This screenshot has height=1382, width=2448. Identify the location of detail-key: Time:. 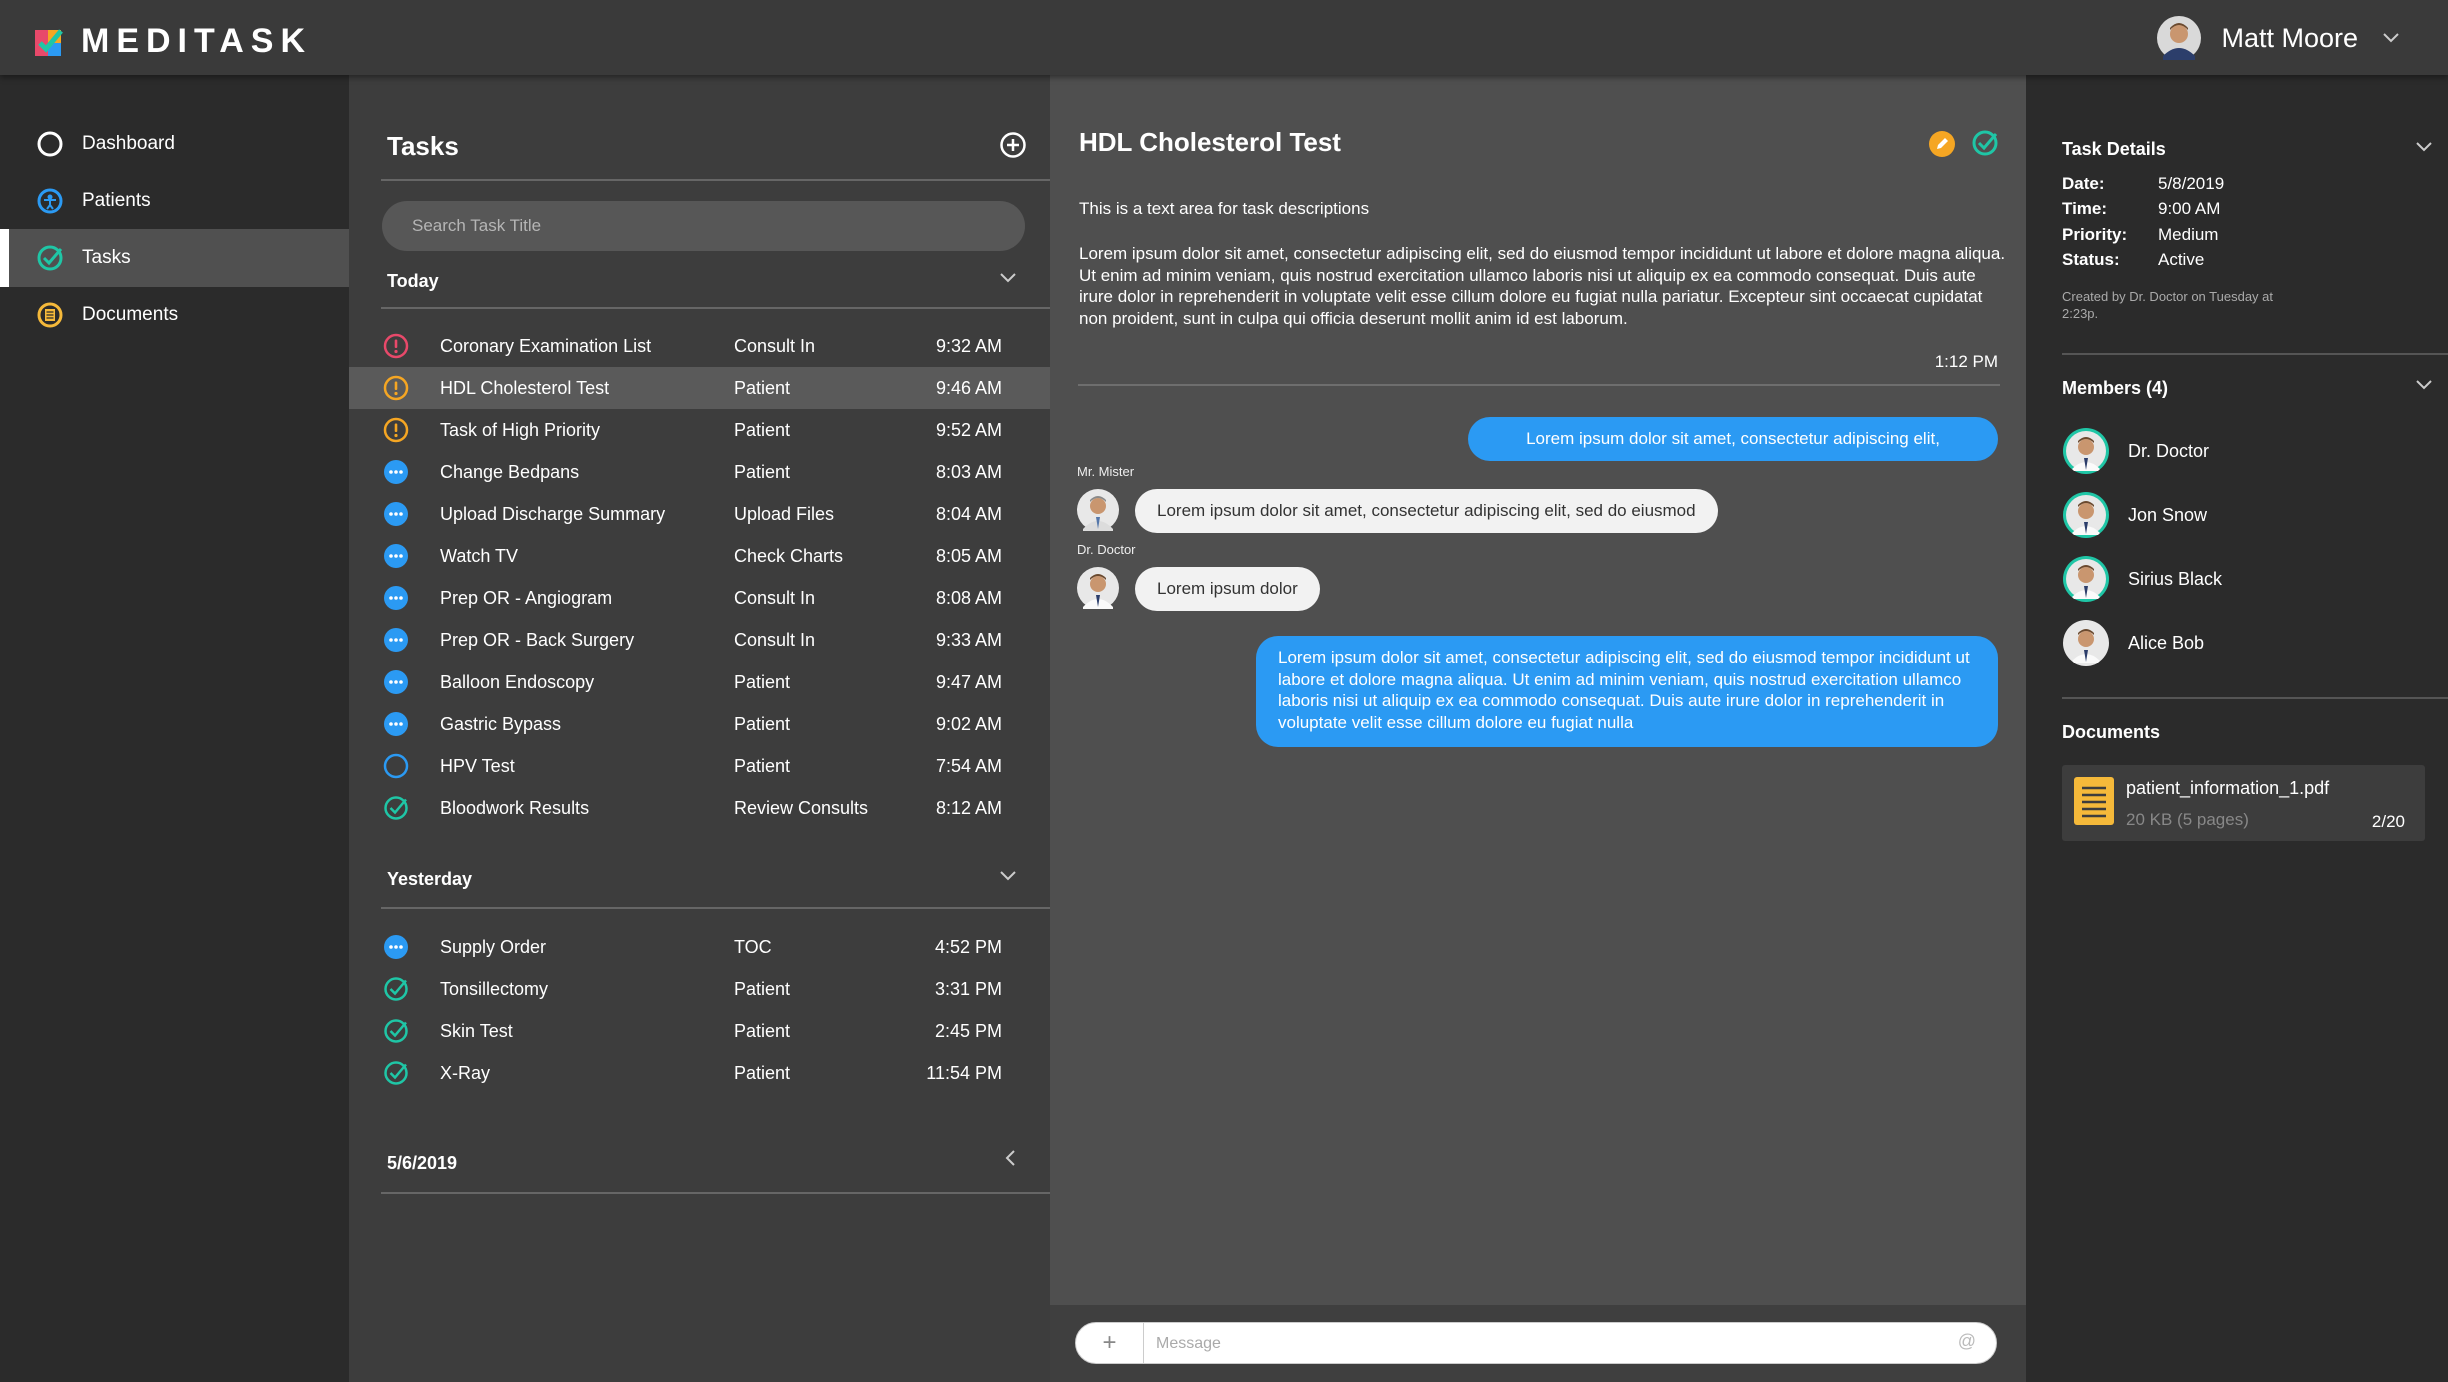
(2085, 208).